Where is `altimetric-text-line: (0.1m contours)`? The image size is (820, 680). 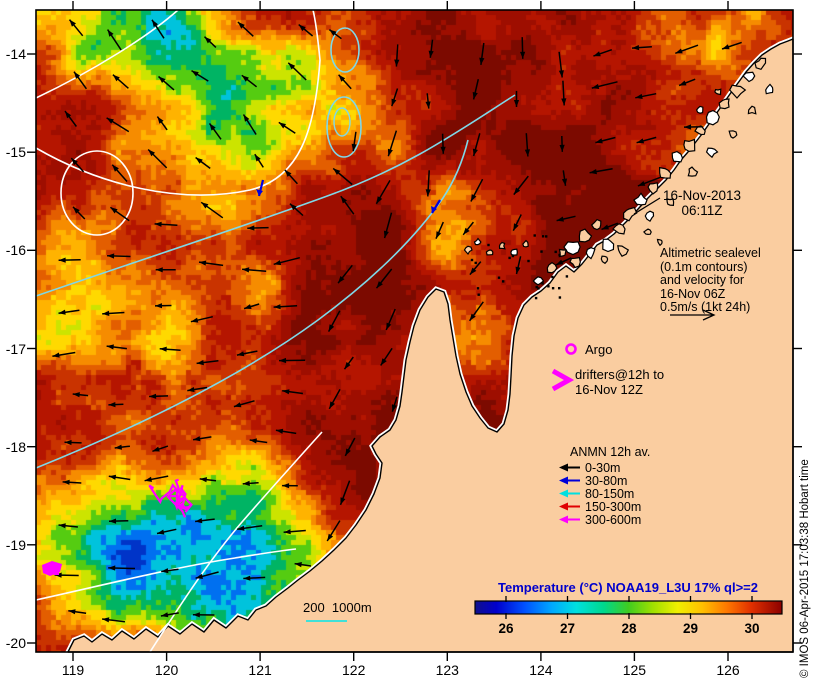 altimetric-text-line: (0.1m contours) is located at coordinates (704, 266).